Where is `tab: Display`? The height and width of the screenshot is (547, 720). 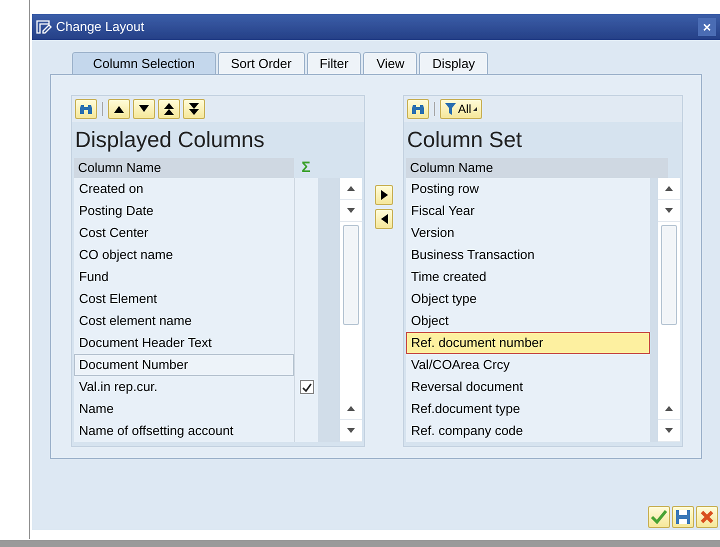
tab: Display is located at coordinates (453, 63).